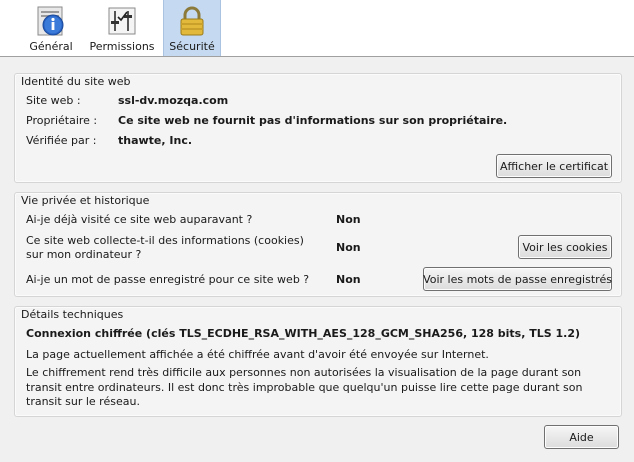 Image resolution: width=634 pixels, height=462 pixels. Describe the element at coordinates (50, 21) in the screenshot. I see `info-icon` at that location.